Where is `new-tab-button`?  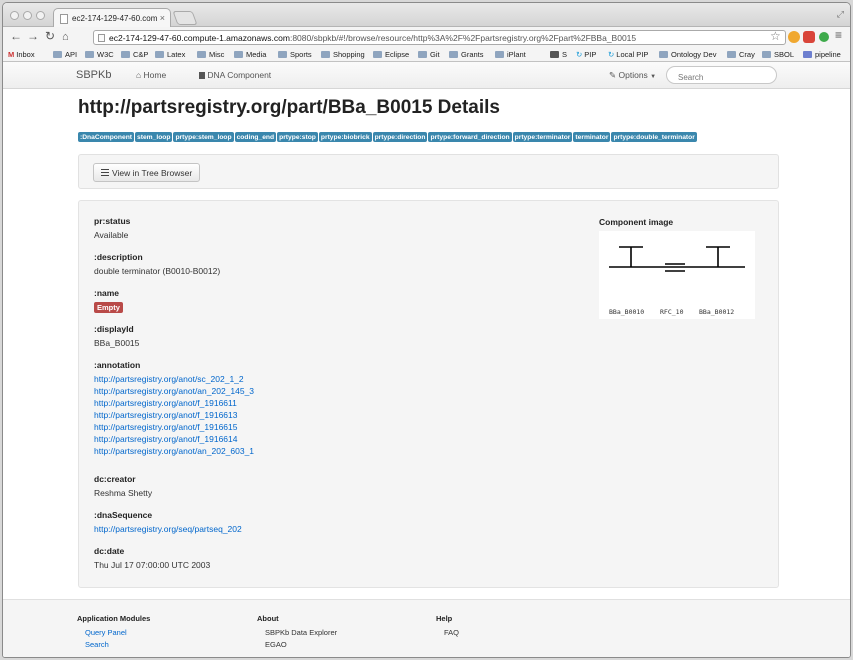
new-tab-button is located at coordinates (185, 18).